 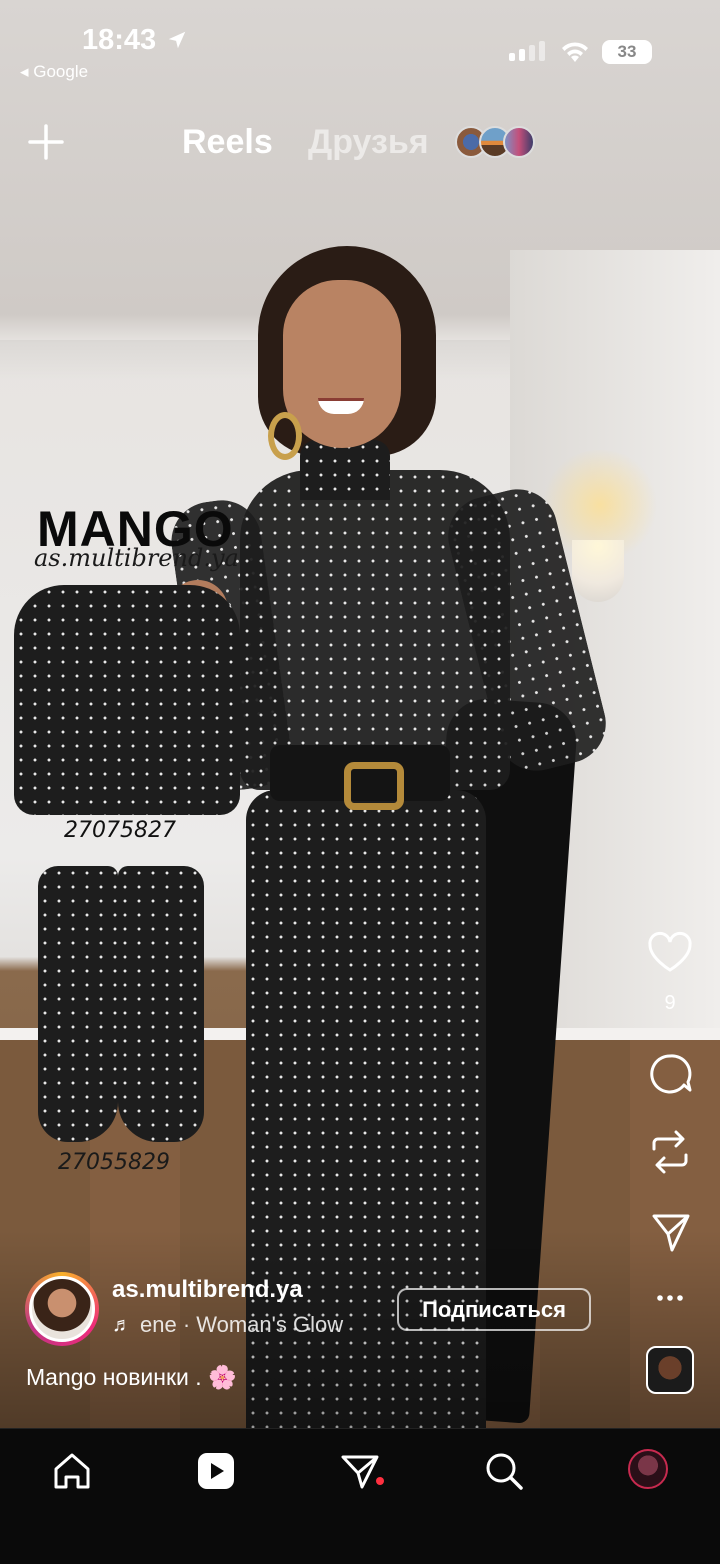 What do you see at coordinates (670, 1298) in the screenshot?
I see `more-icon` at bounding box center [670, 1298].